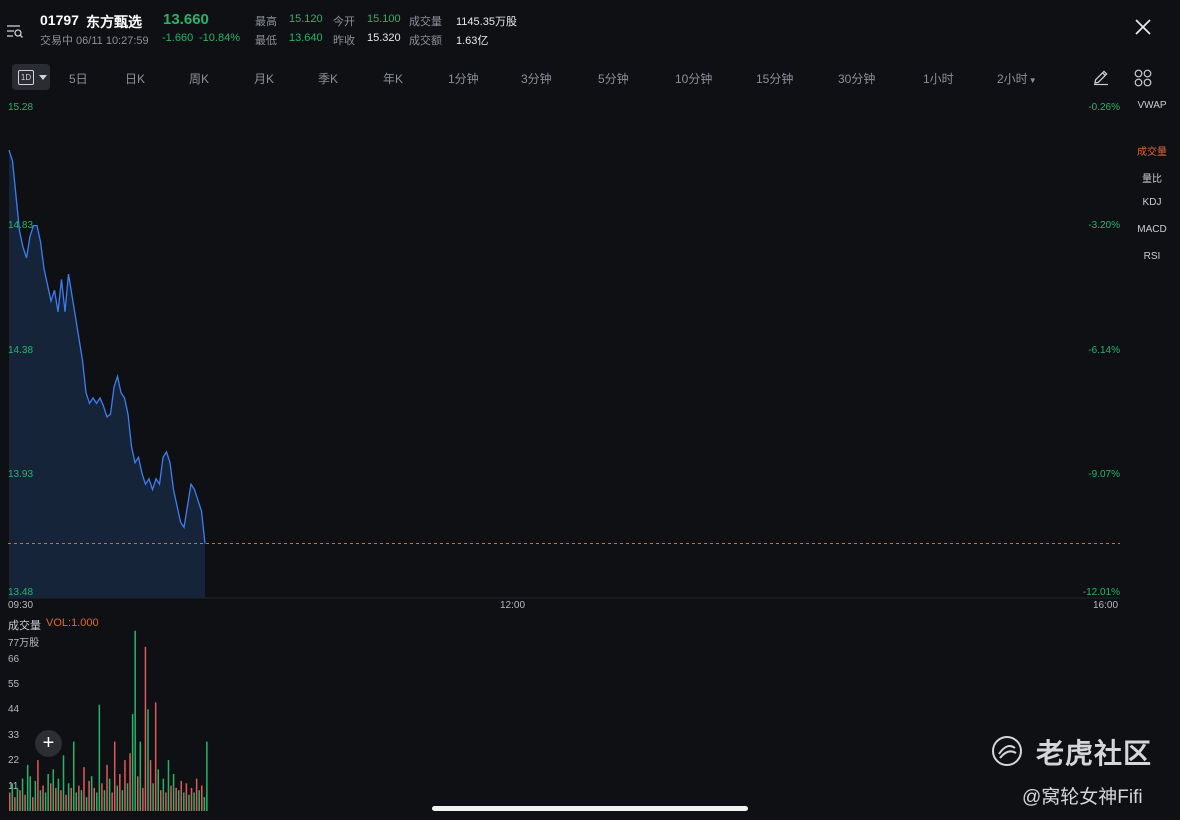 The image size is (1180, 820). Describe the element at coordinates (1007, 751) in the screenshot. I see `tiger-logo-icon` at that location.